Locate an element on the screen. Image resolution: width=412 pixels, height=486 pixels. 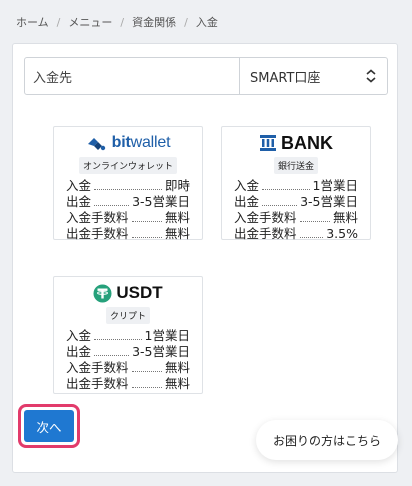
breadcrumb-funds: 資金関係 is located at coordinates (154, 22).